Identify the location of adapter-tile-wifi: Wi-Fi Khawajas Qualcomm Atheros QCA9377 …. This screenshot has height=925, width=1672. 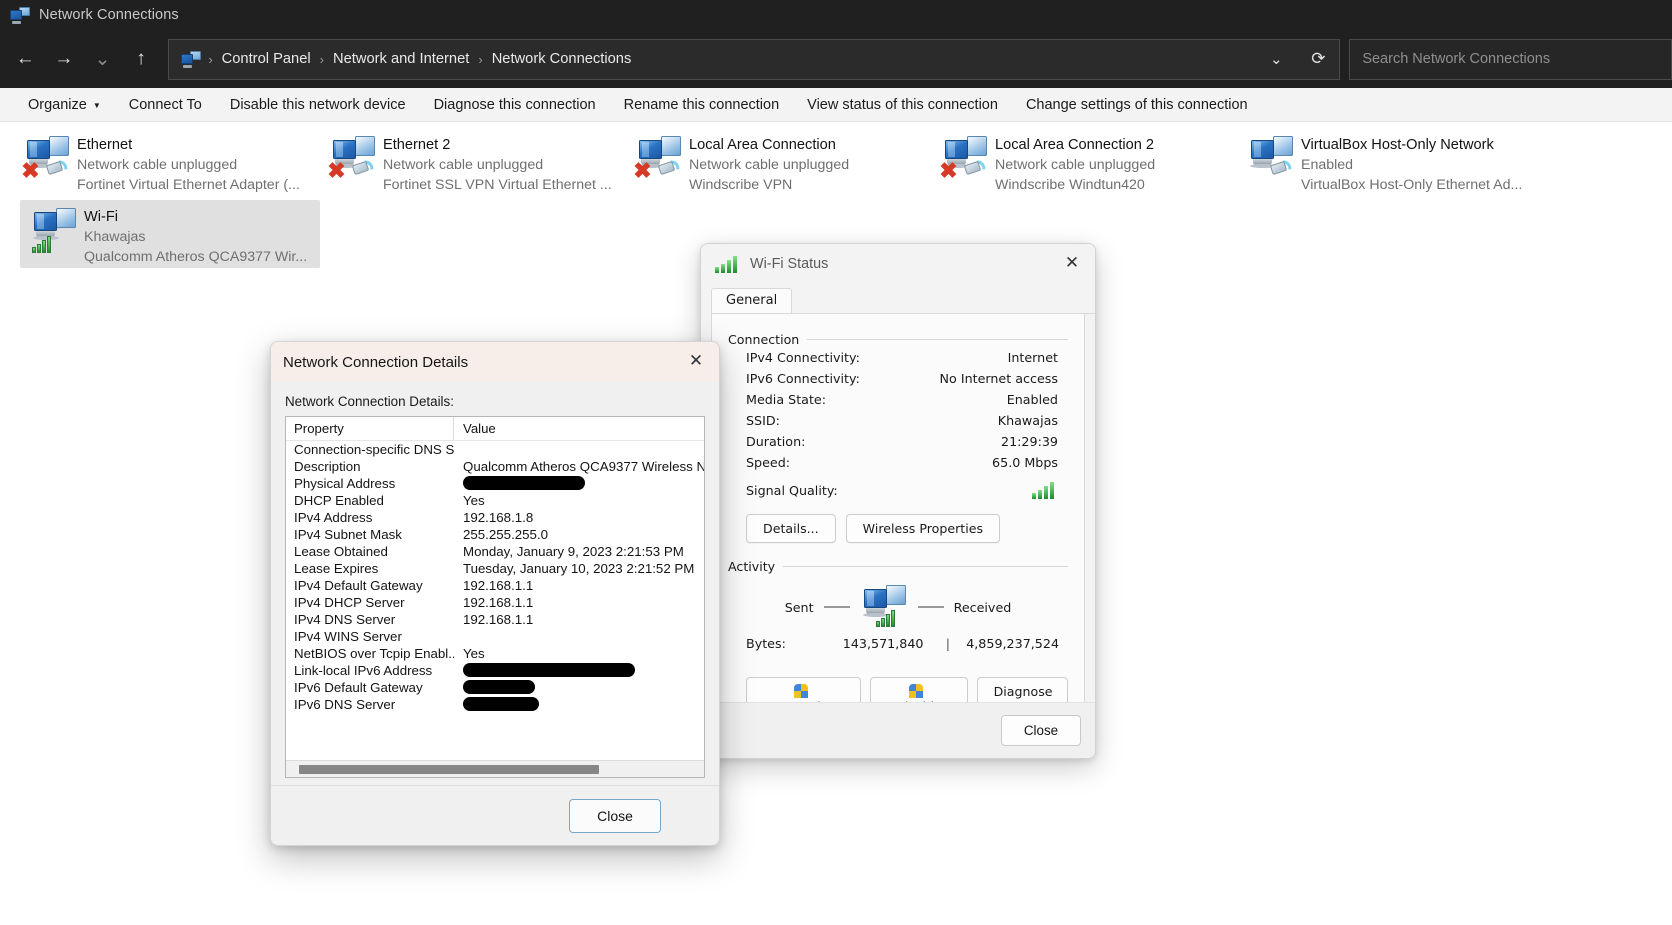
(170, 234).